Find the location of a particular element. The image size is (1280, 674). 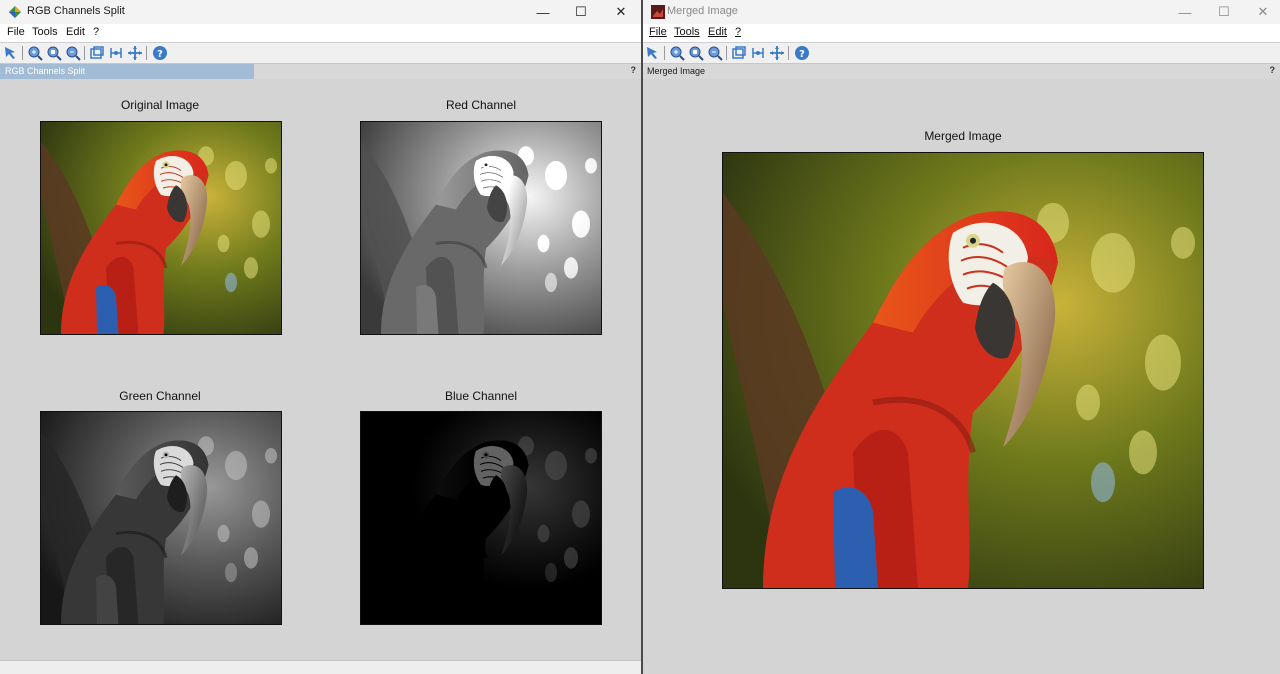

status-bar is located at coordinates (320, 667).